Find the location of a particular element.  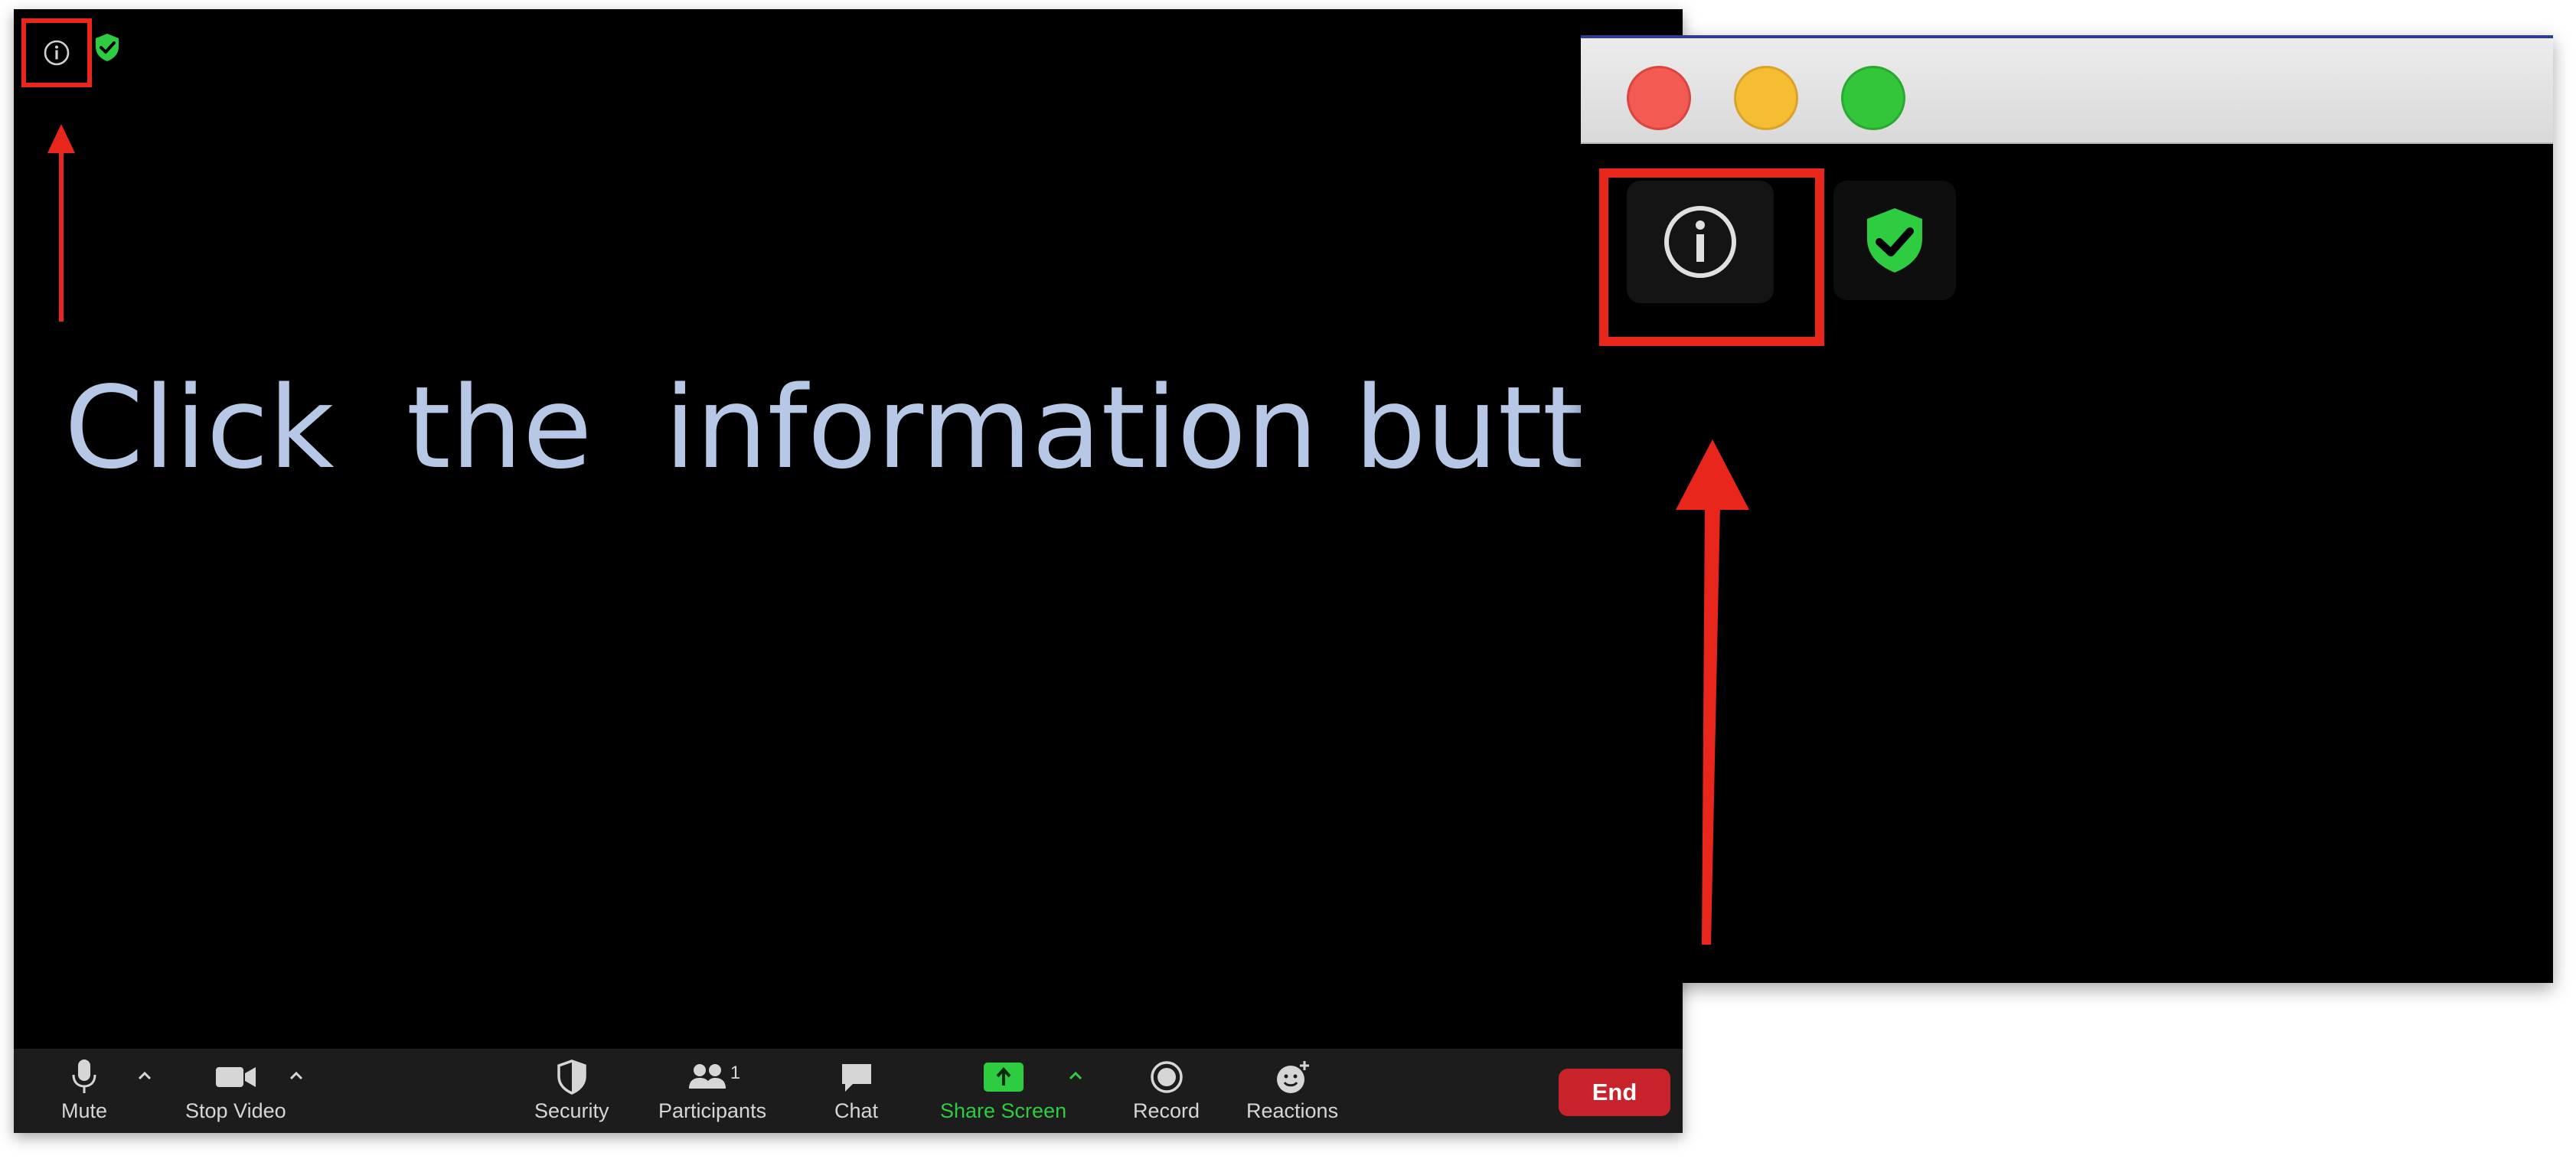

chat-label: Chat is located at coordinates (857, 1110).